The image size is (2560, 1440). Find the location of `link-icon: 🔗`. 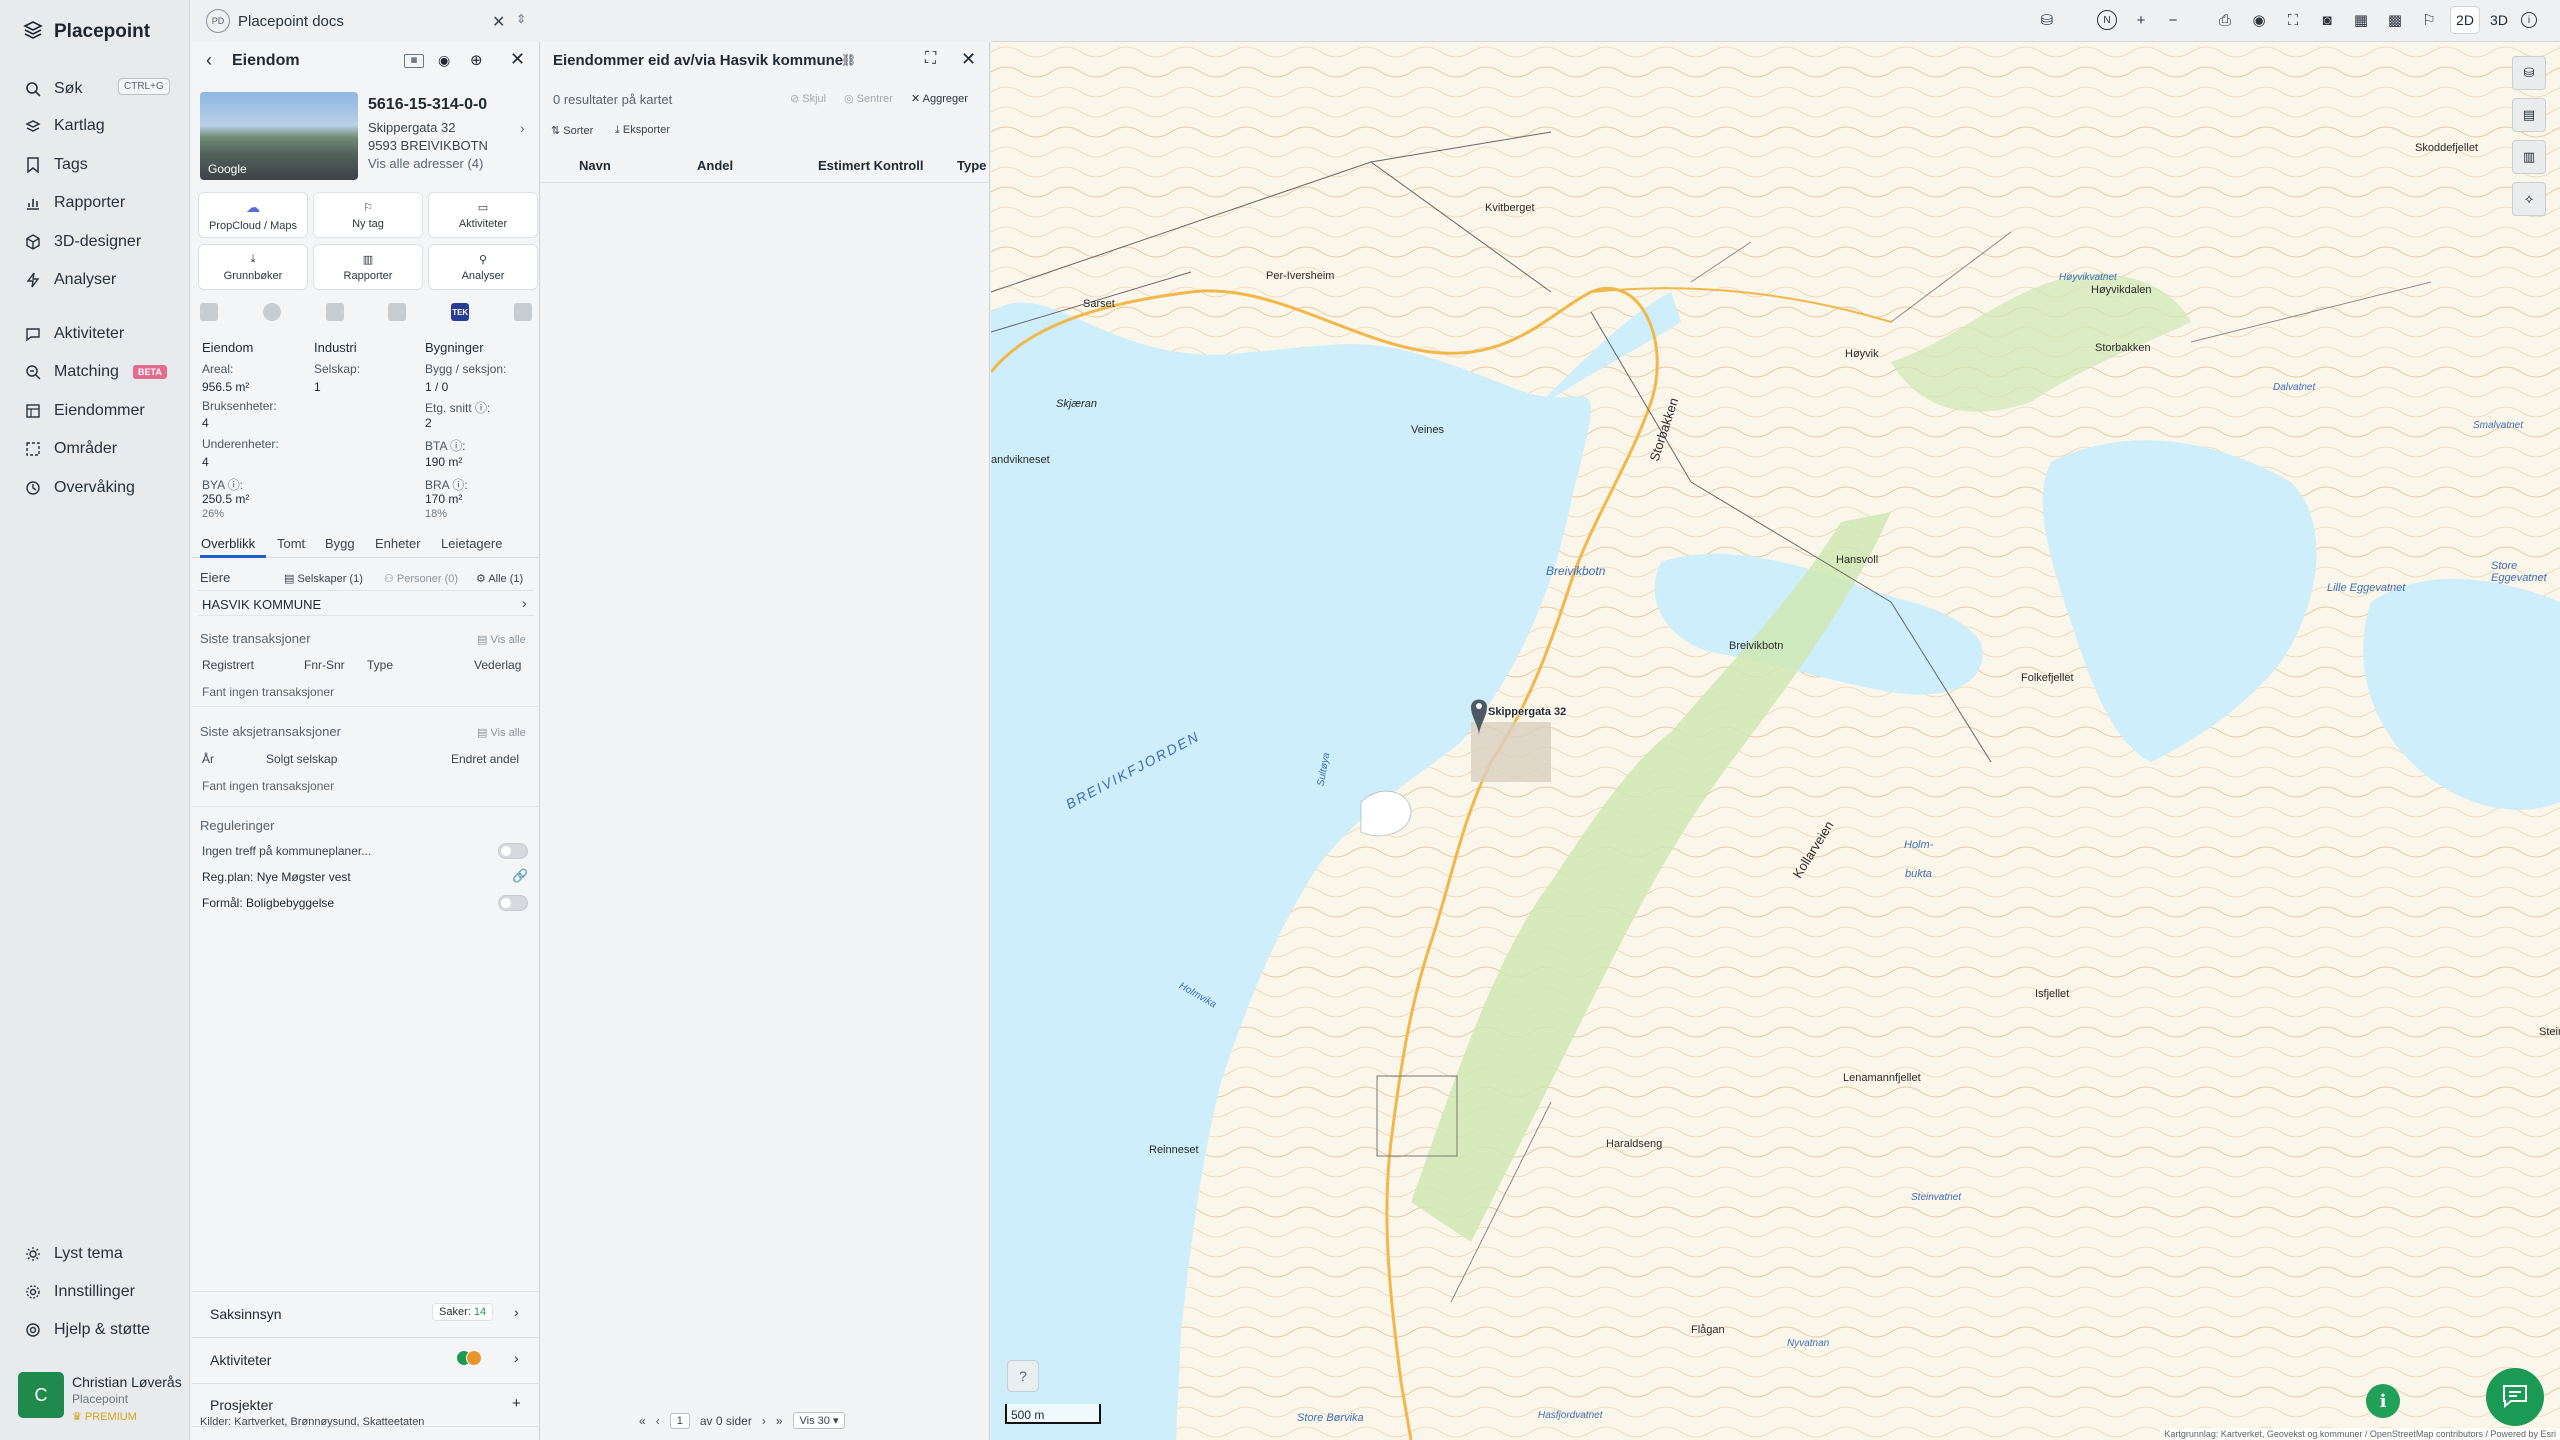

link-icon: 🔗 is located at coordinates (520, 876).